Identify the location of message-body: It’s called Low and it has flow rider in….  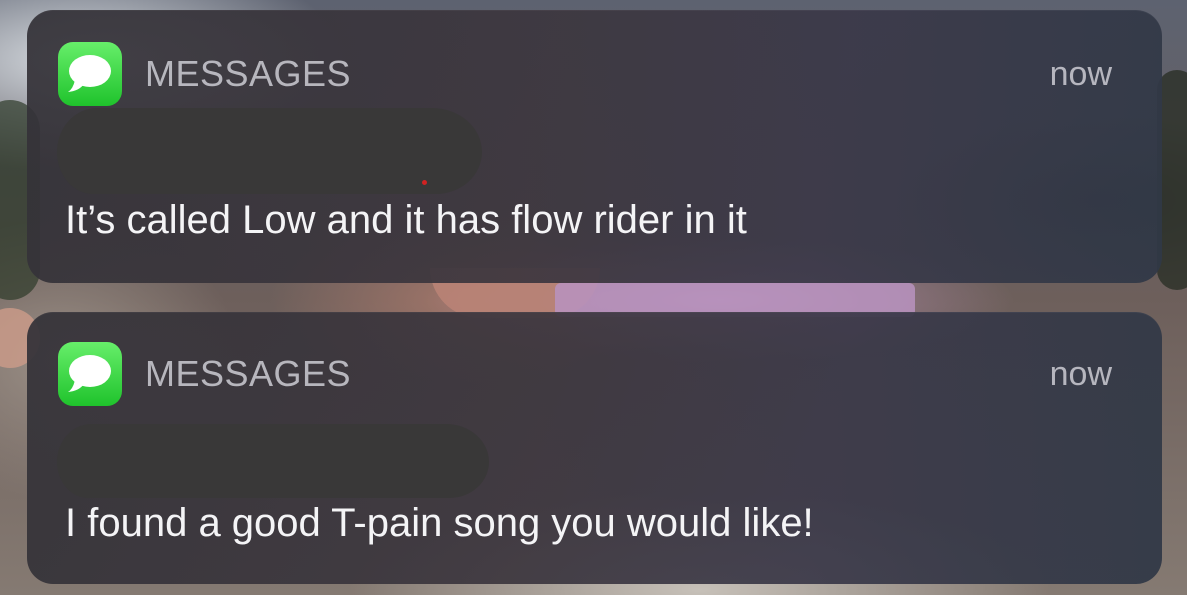
(406, 220).